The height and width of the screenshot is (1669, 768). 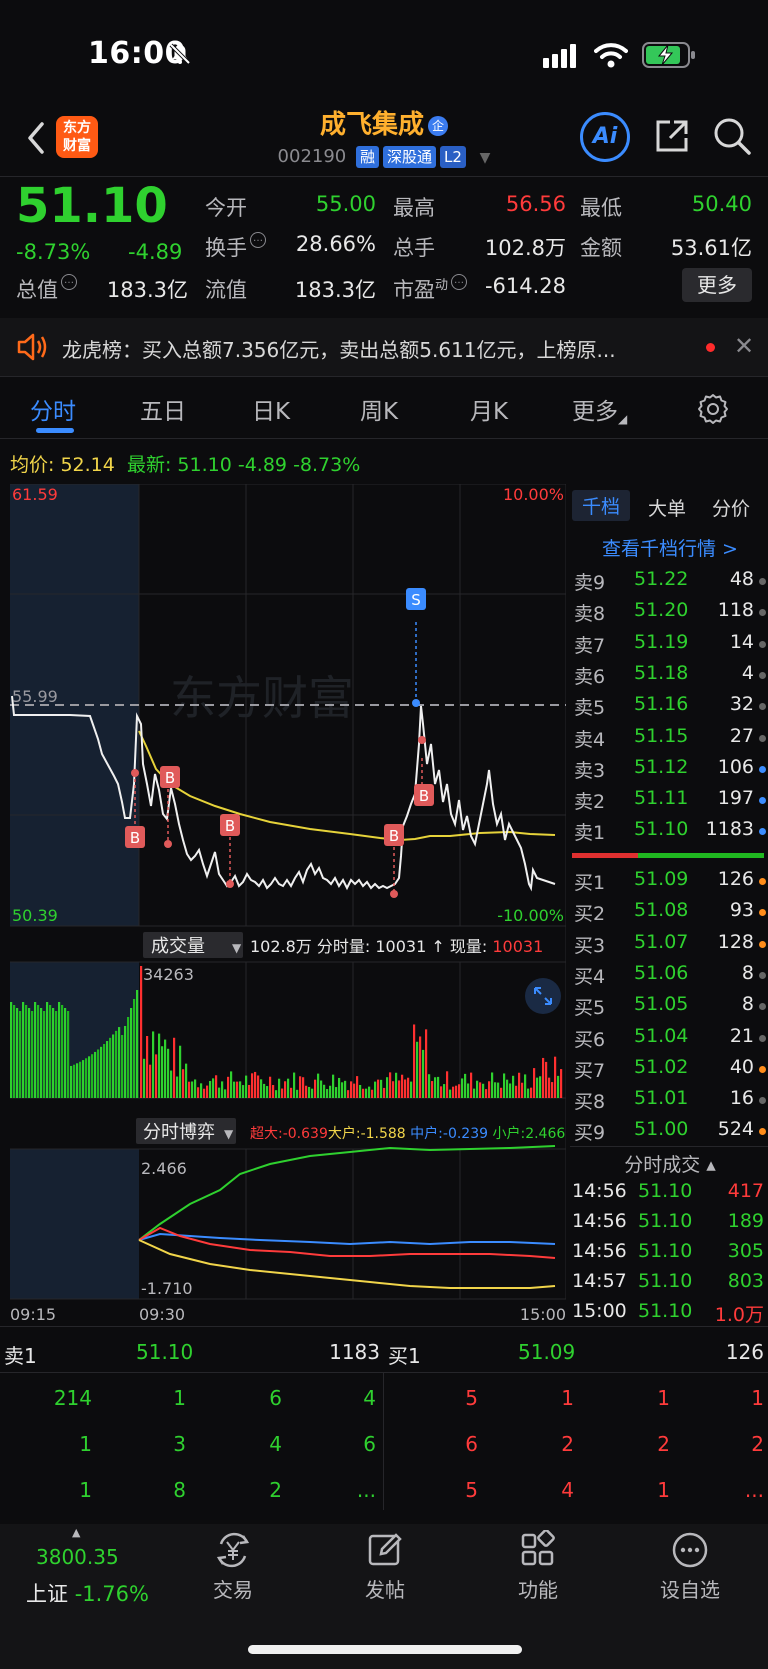 I want to click on ask-level: 卖4 51.15 27, so click(x=670, y=739).